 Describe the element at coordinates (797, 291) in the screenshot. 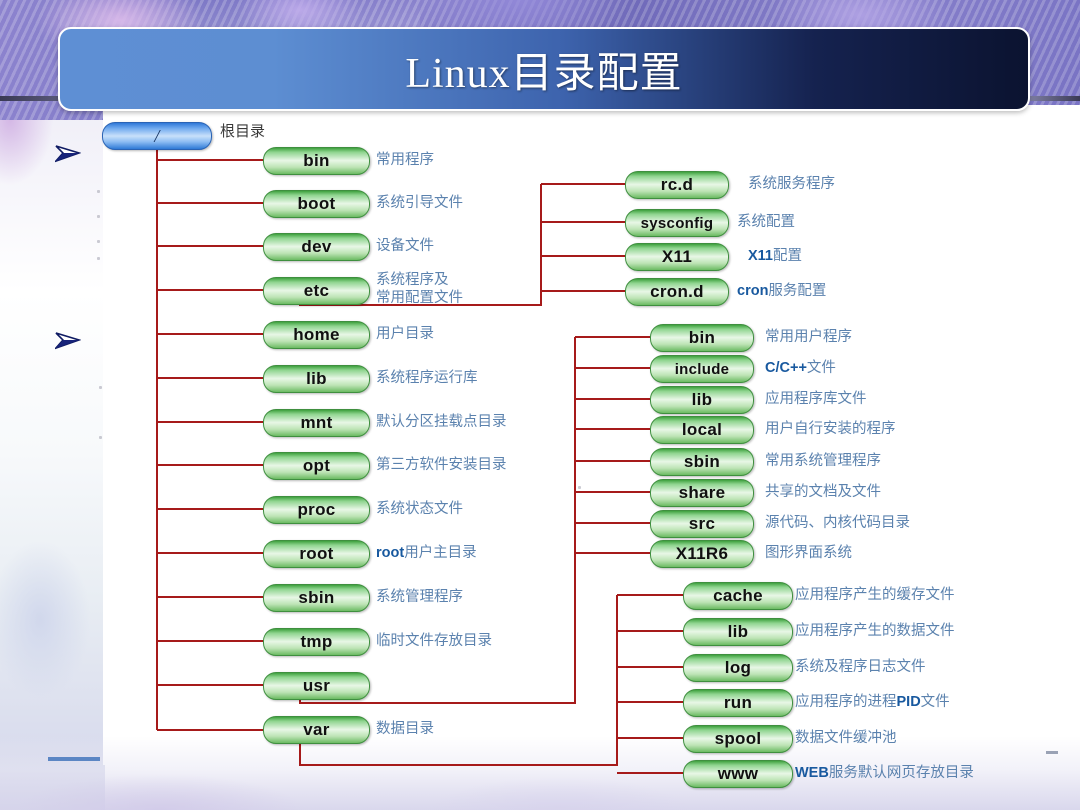

I see `tree-label-etc-crond-text: 服务配置` at that location.